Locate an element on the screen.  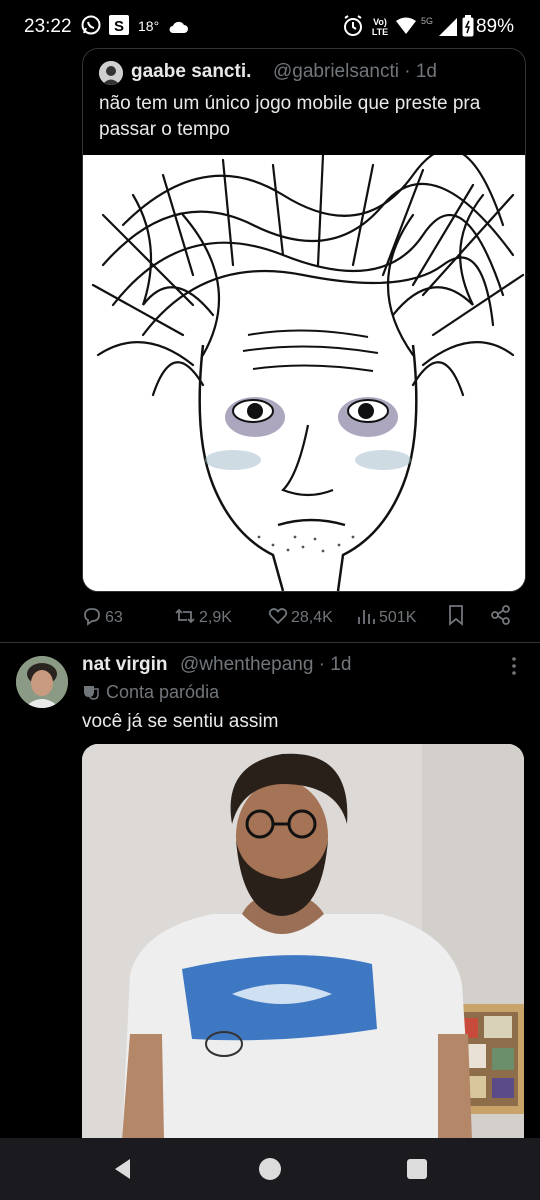
home-icon is located at coordinates (270, 1169).